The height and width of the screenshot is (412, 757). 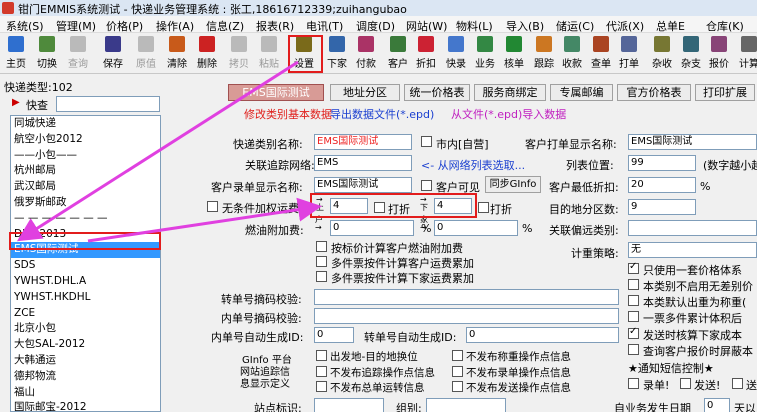 I want to click on toolbar-button-17: 跟踪, so click(x=544, y=54).